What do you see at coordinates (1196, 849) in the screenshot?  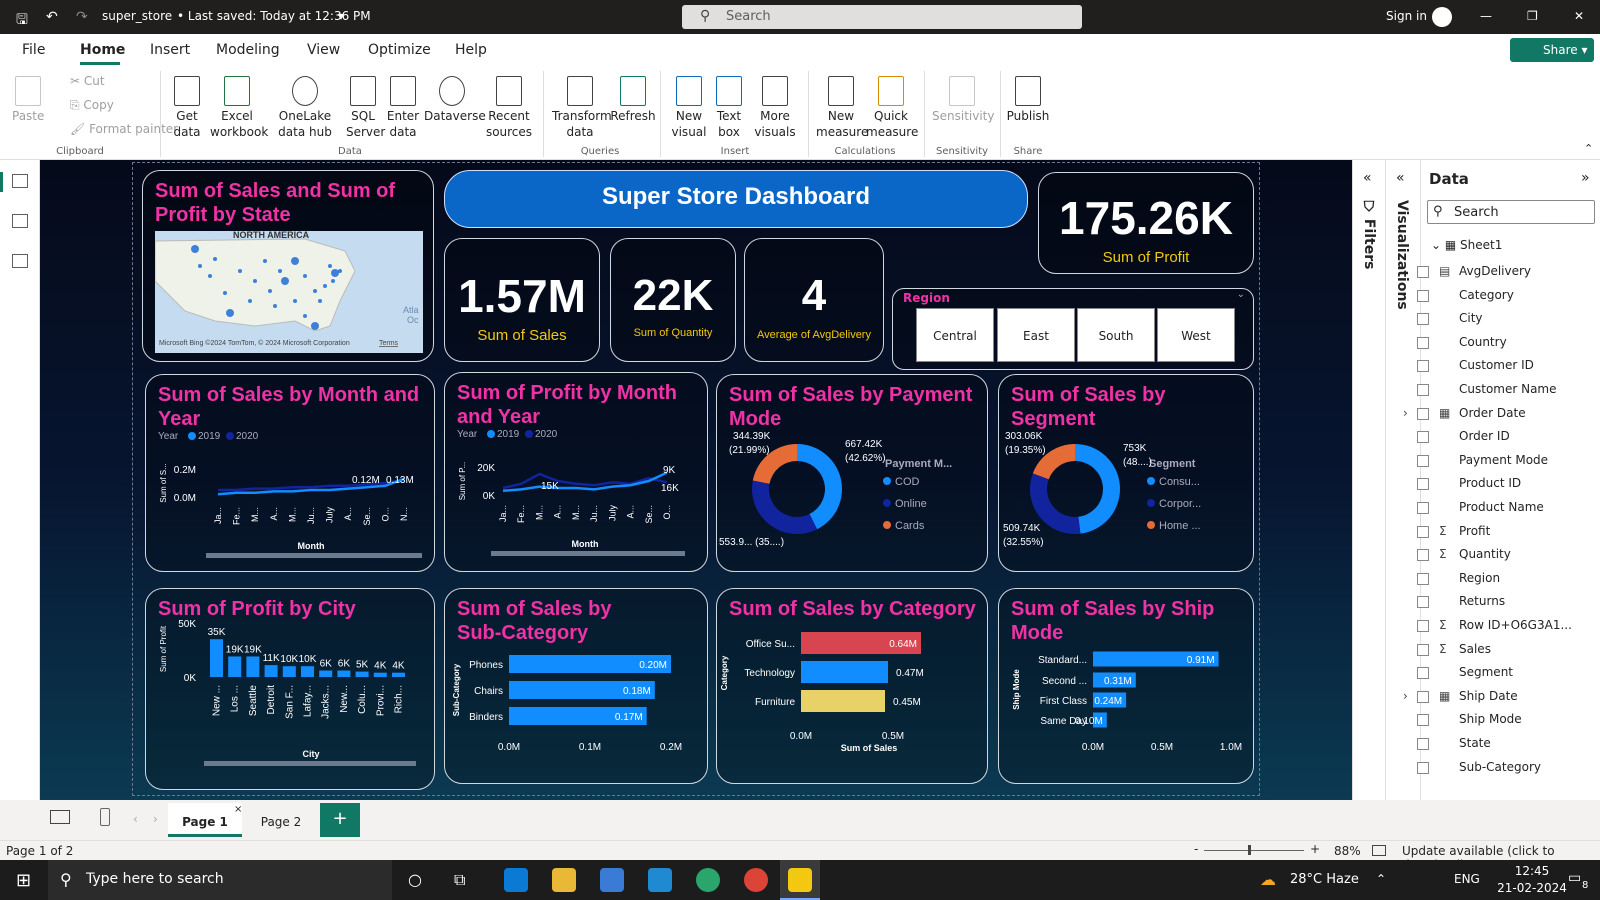 I see `zoom-out-button: -` at bounding box center [1196, 849].